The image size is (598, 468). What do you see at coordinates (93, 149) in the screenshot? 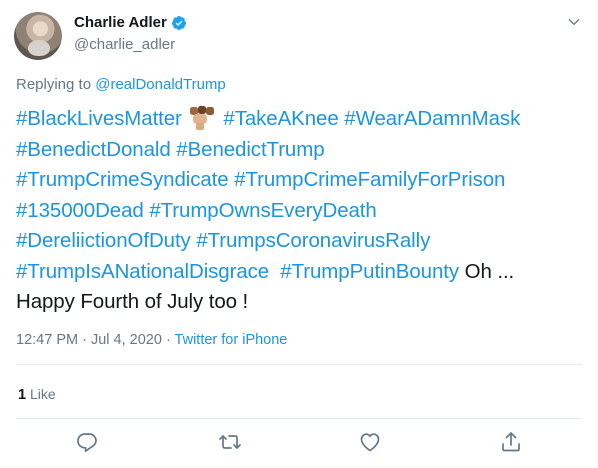
I see `hashtag-link: #BenedictDonald` at bounding box center [93, 149].